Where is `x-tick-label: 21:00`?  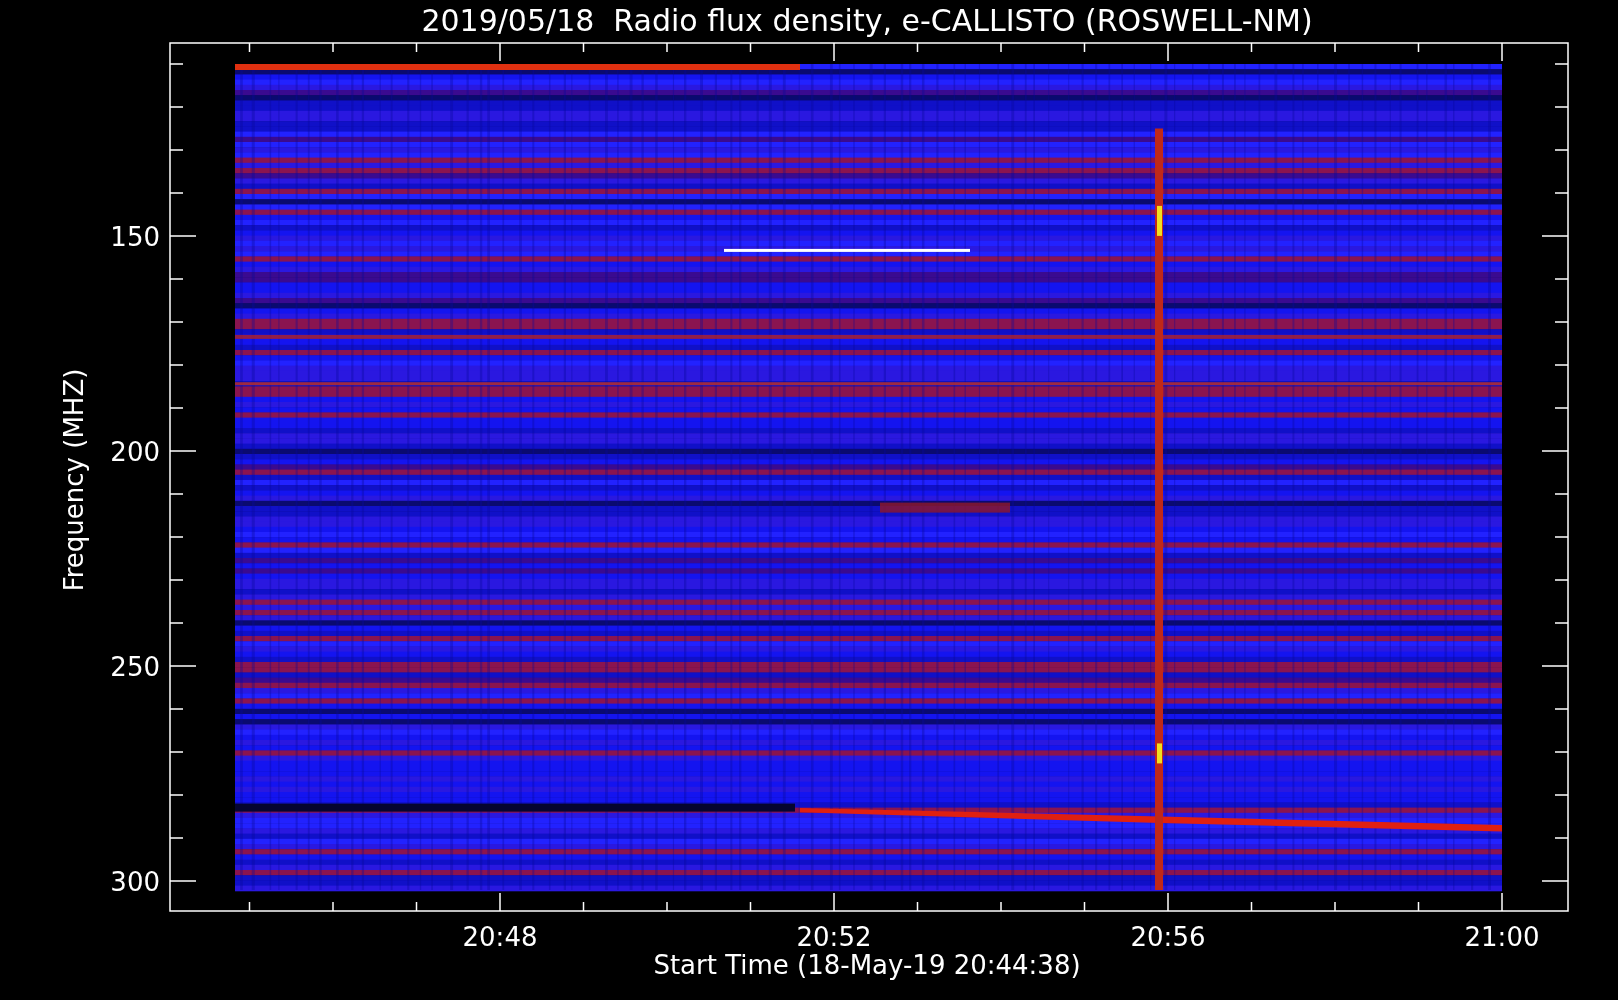
x-tick-label: 21:00 is located at coordinates (1502, 937).